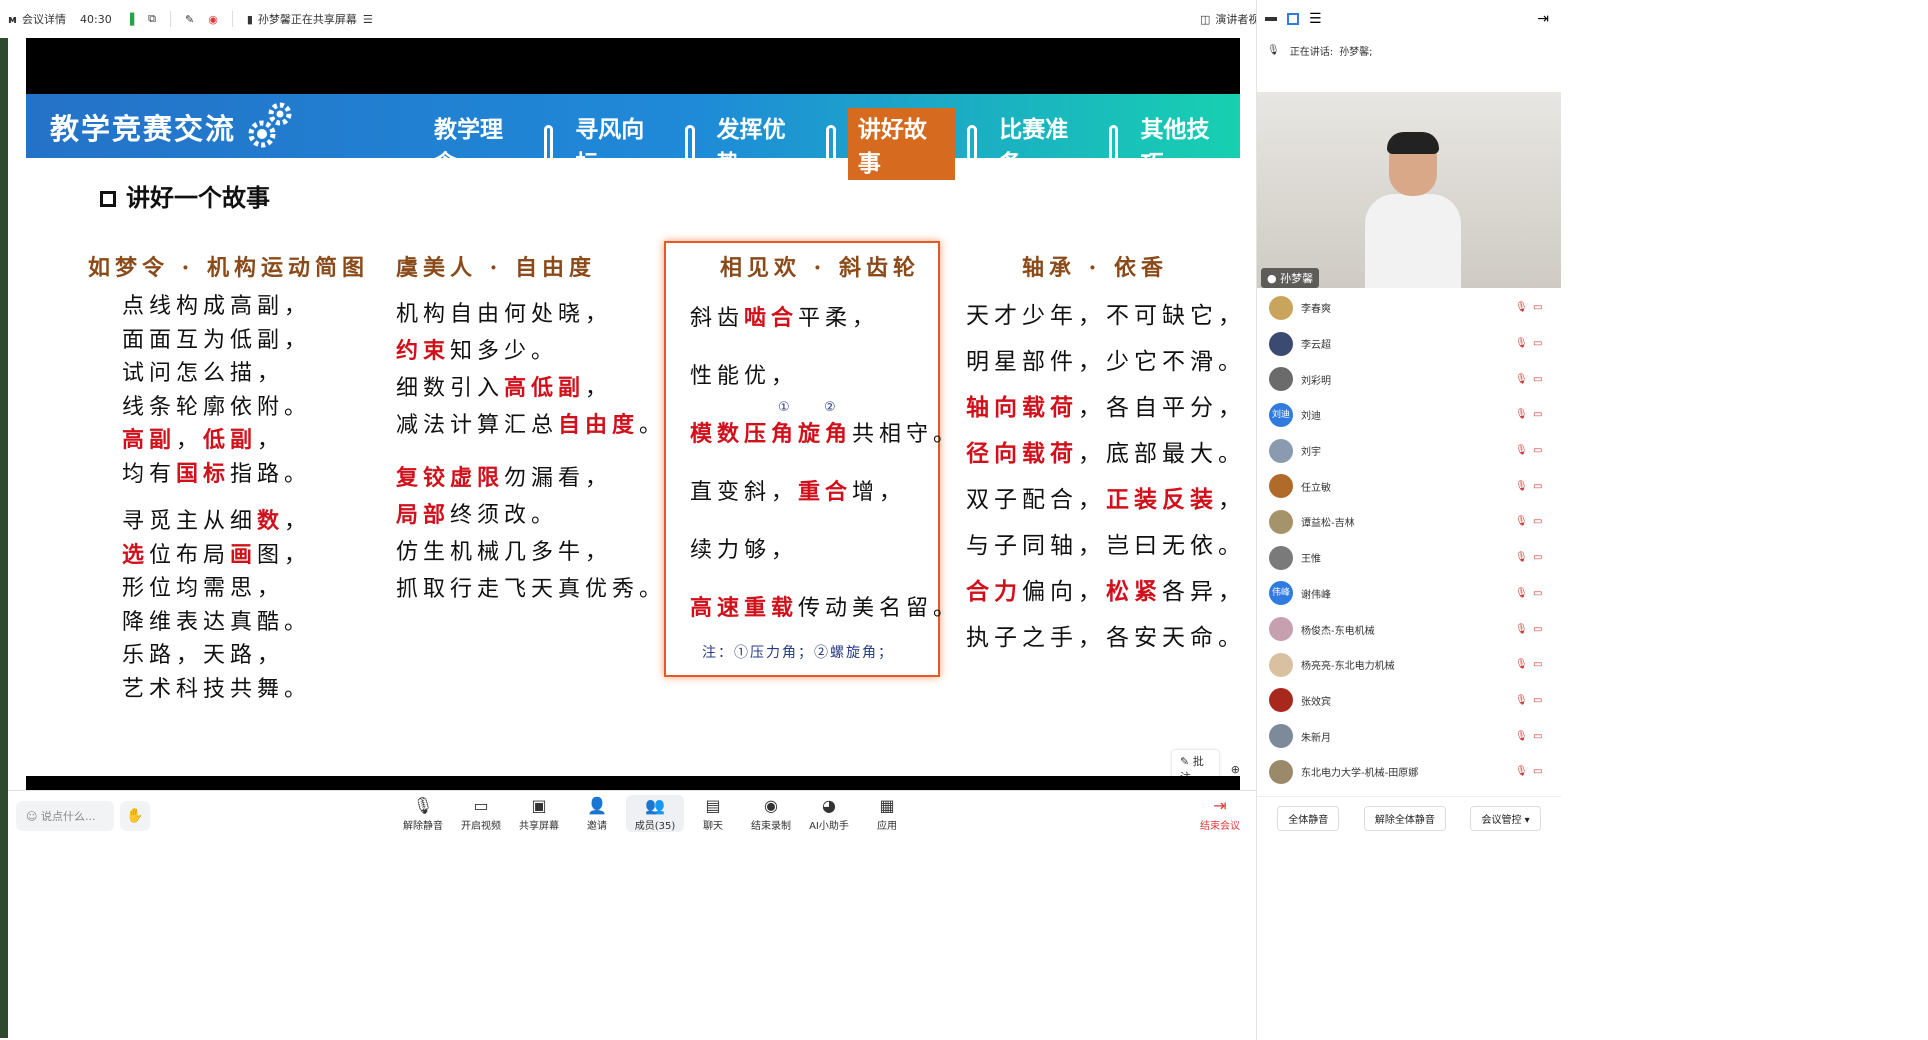 This screenshot has height=1040, width=1928. What do you see at coordinates (135, 816) in the screenshot?
I see `raise-hand-icon: ✋` at bounding box center [135, 816].